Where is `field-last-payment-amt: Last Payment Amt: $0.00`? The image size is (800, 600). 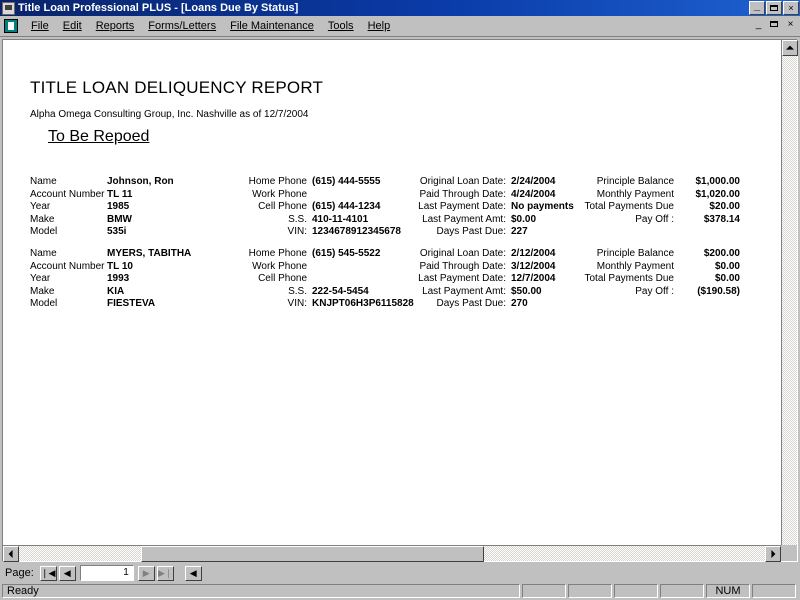 field-last-payment-amt: Last Payment Amt: $0.00 is located at coordinates (497, 220).